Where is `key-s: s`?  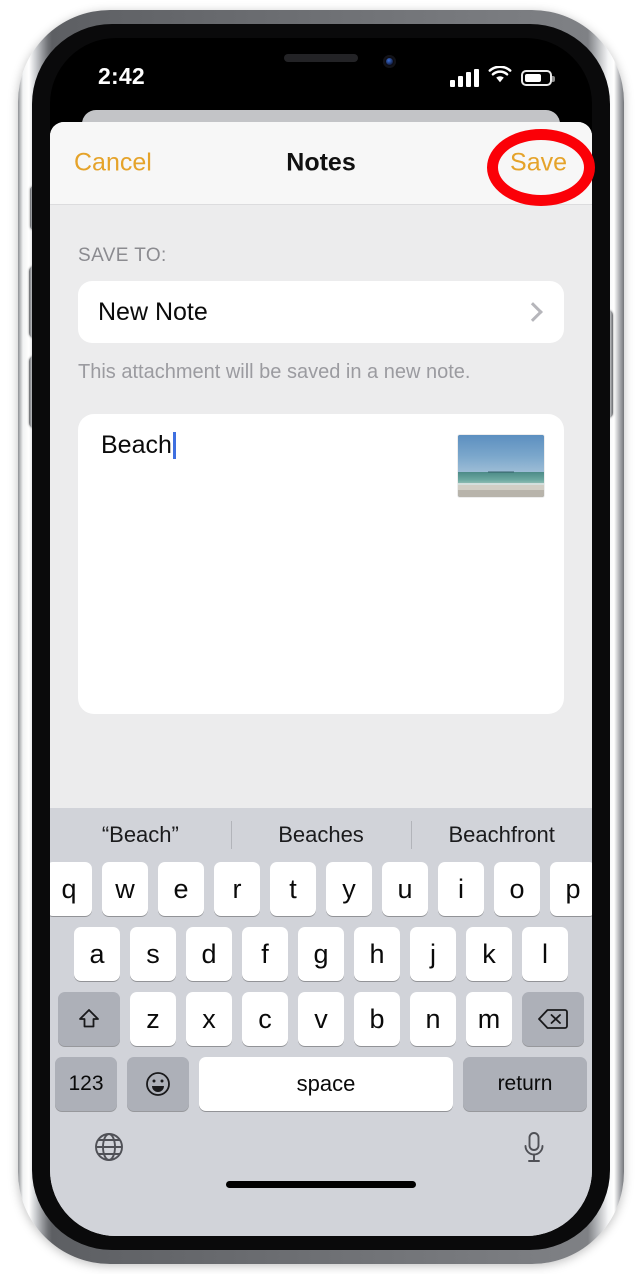
key-s: s is located at coordinates (153, 954).